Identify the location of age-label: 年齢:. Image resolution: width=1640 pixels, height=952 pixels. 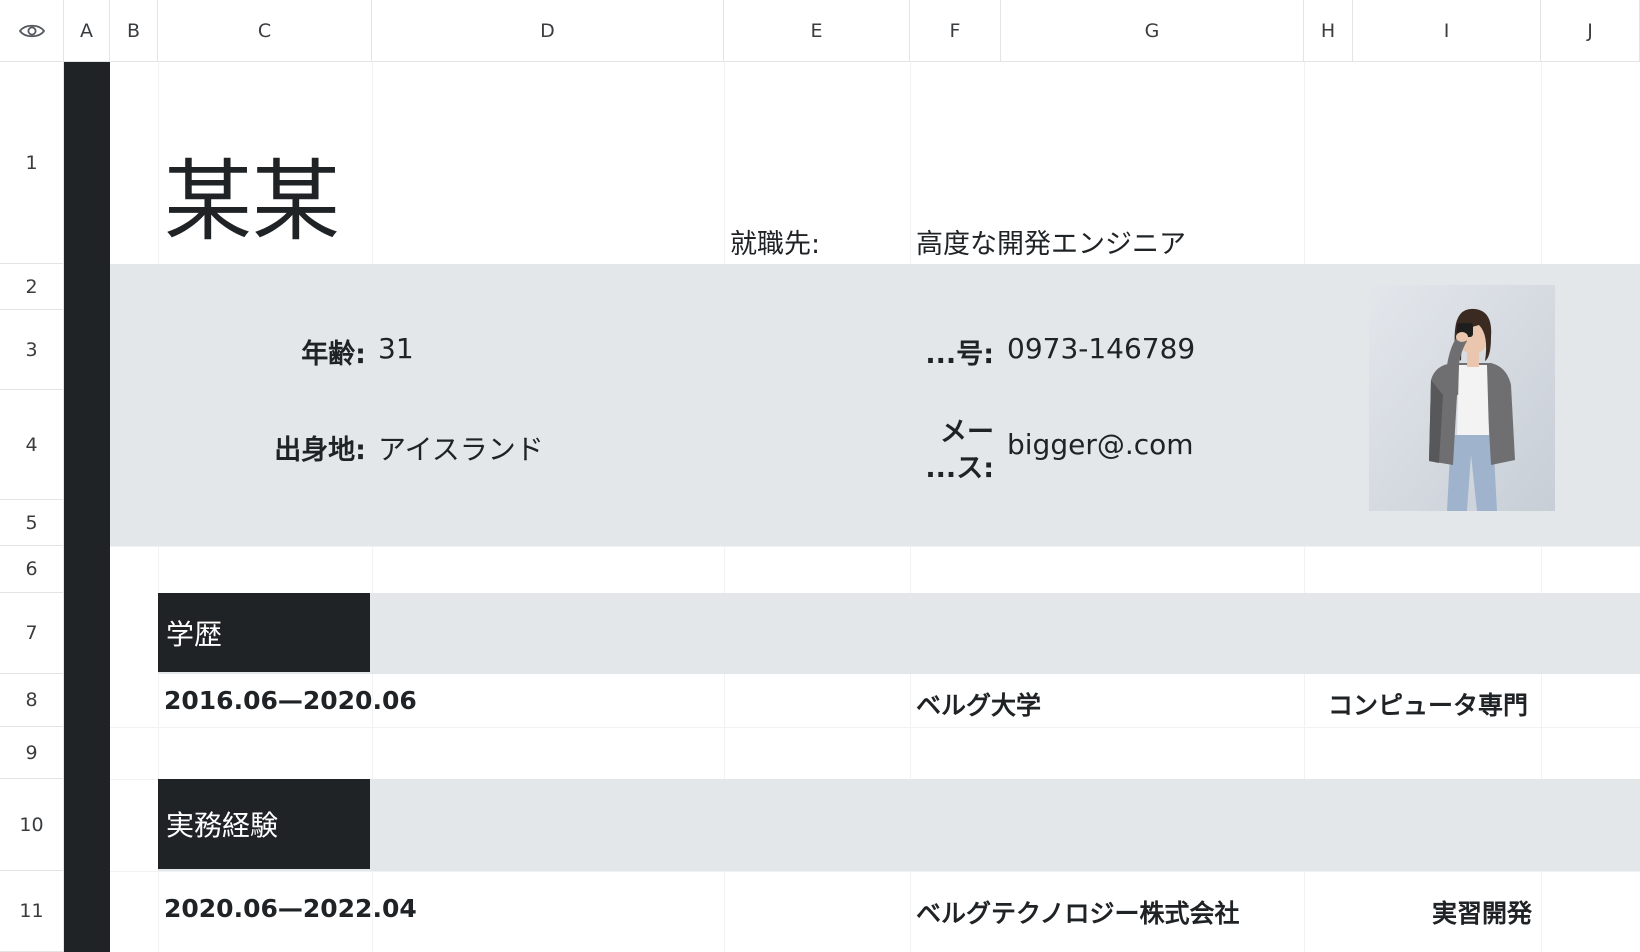
(263, 351).